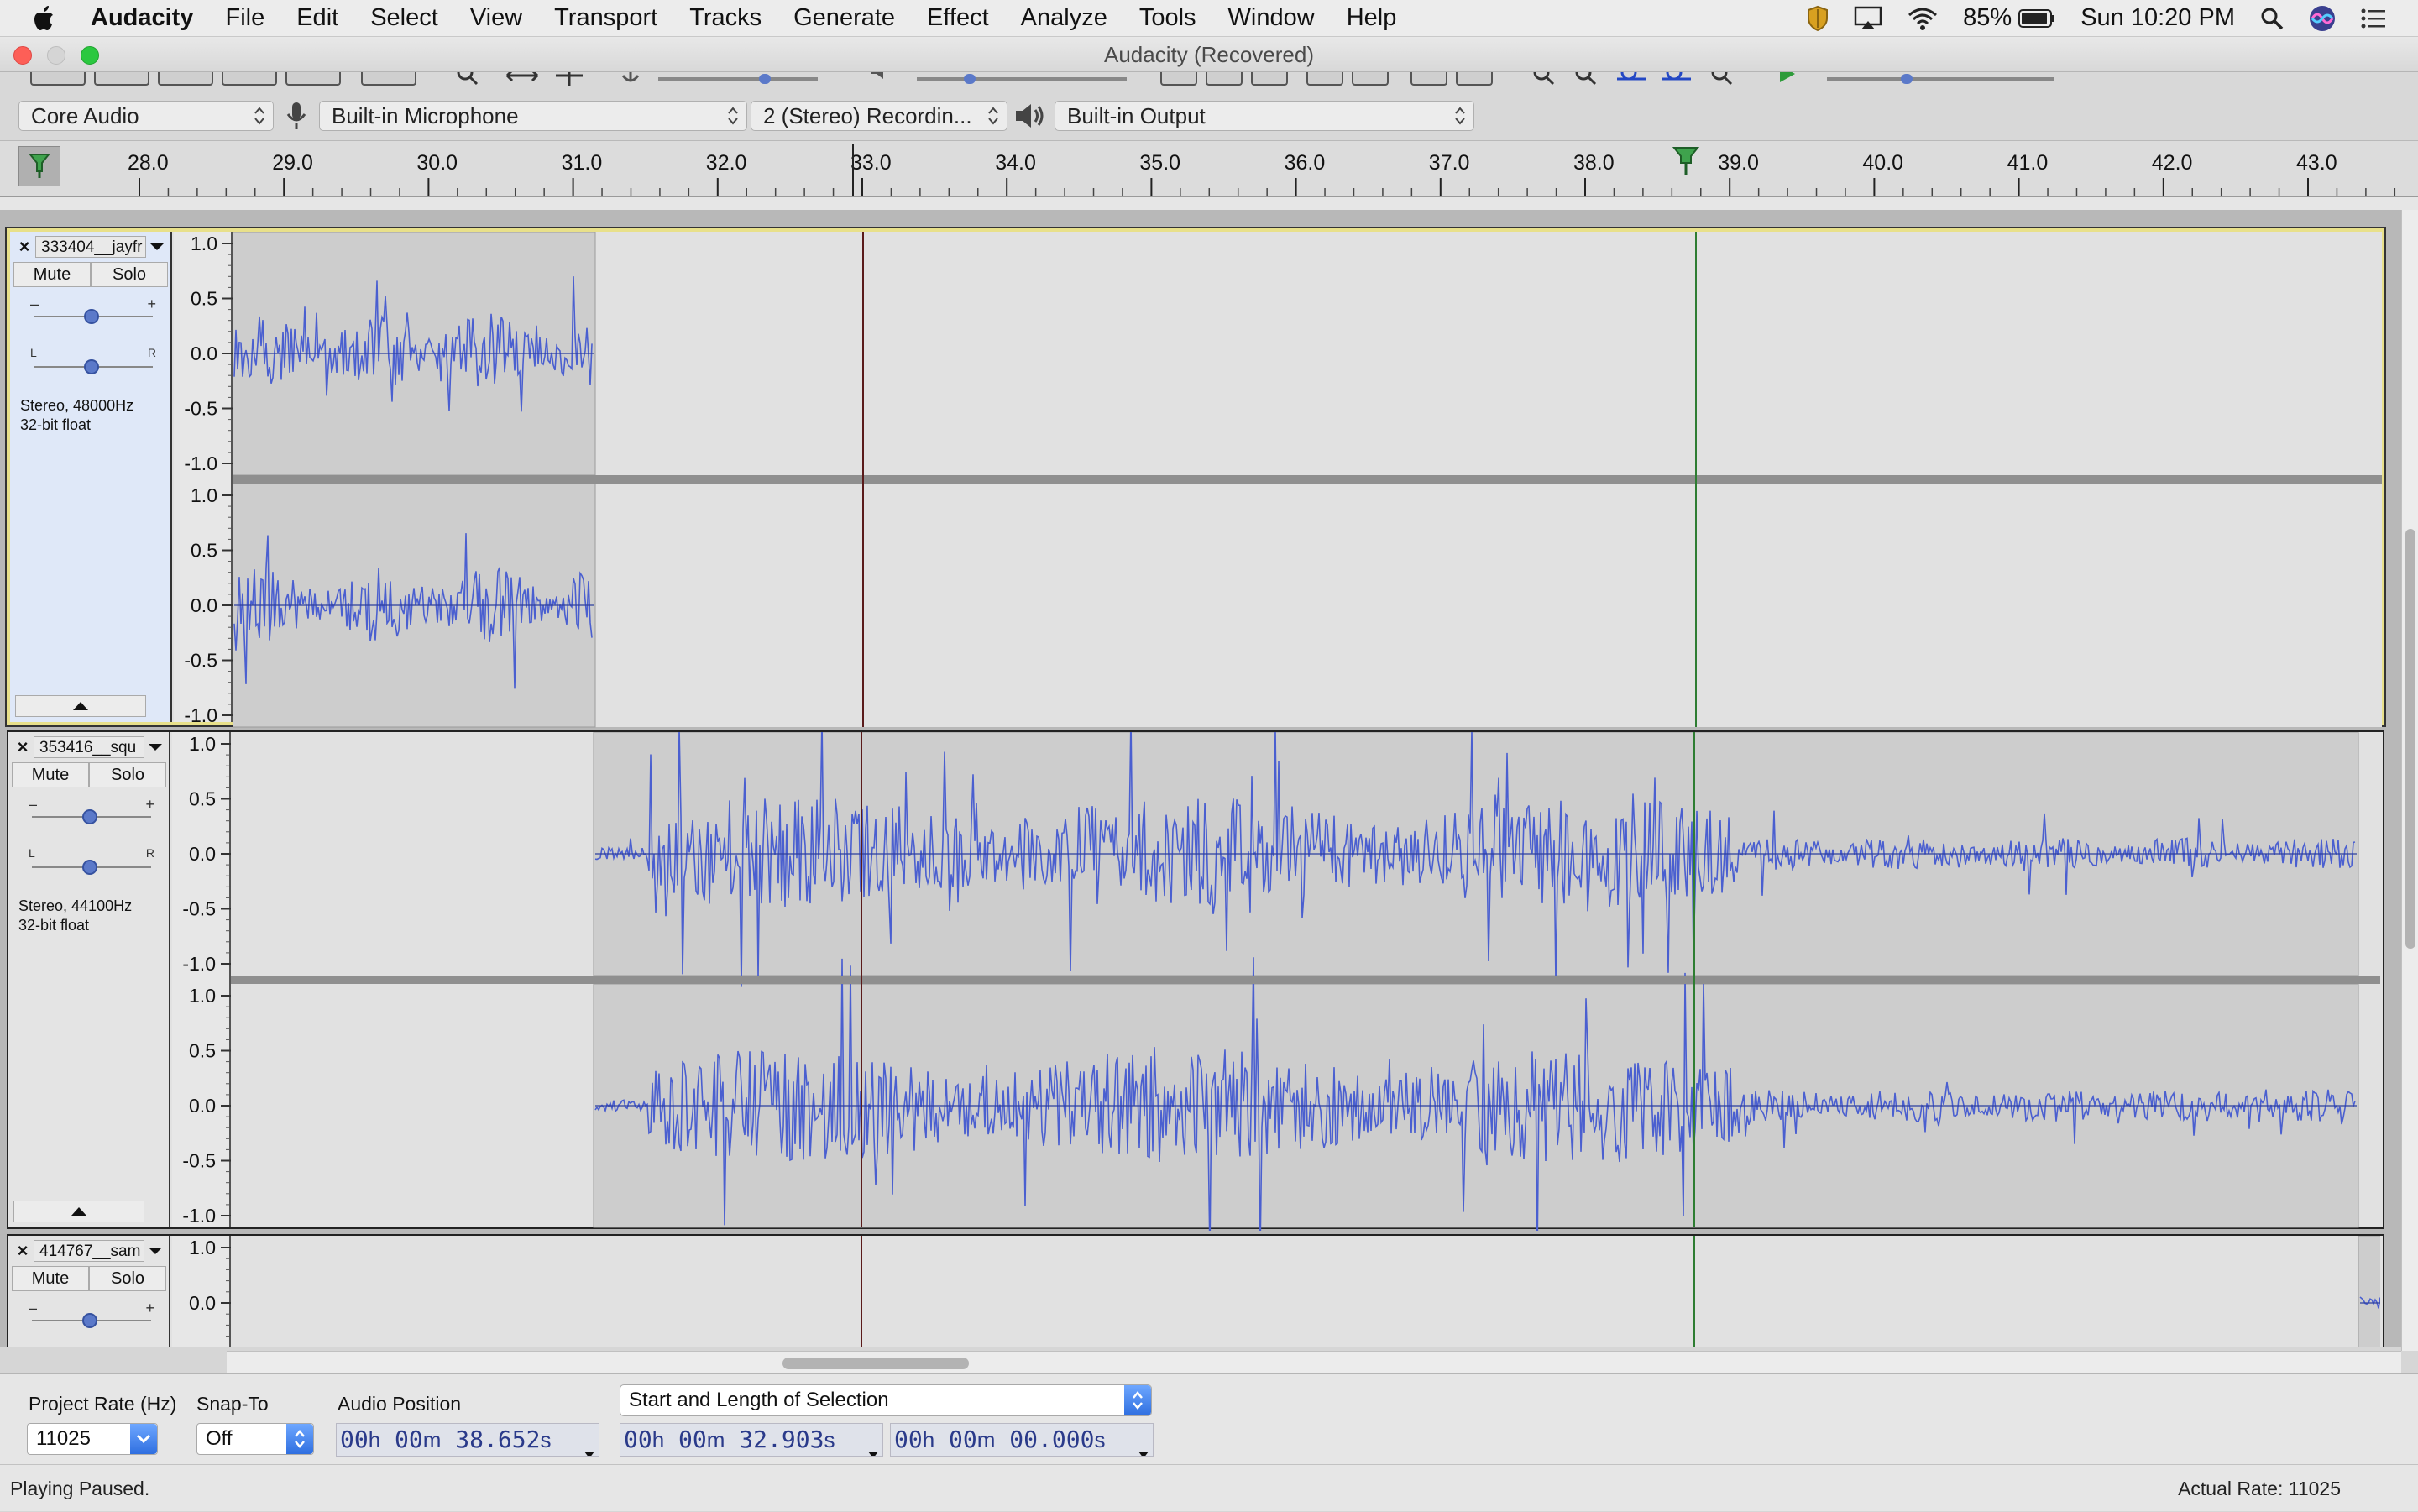  Describe the element at coordinates (48, 18) in the screenshot. I see `apple-logo-icon` at that location.